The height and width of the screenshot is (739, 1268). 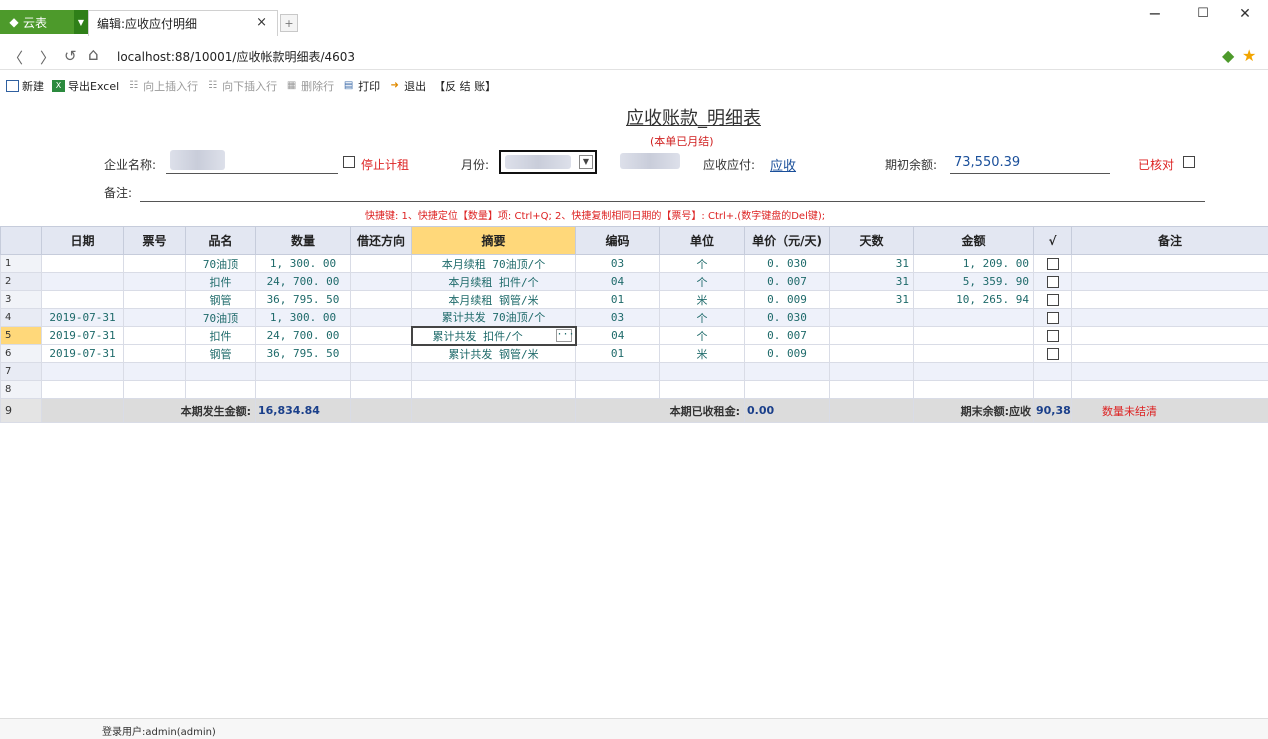 I want to click on export-excel-button: X 导出Excel, so click(x=85, y=86).